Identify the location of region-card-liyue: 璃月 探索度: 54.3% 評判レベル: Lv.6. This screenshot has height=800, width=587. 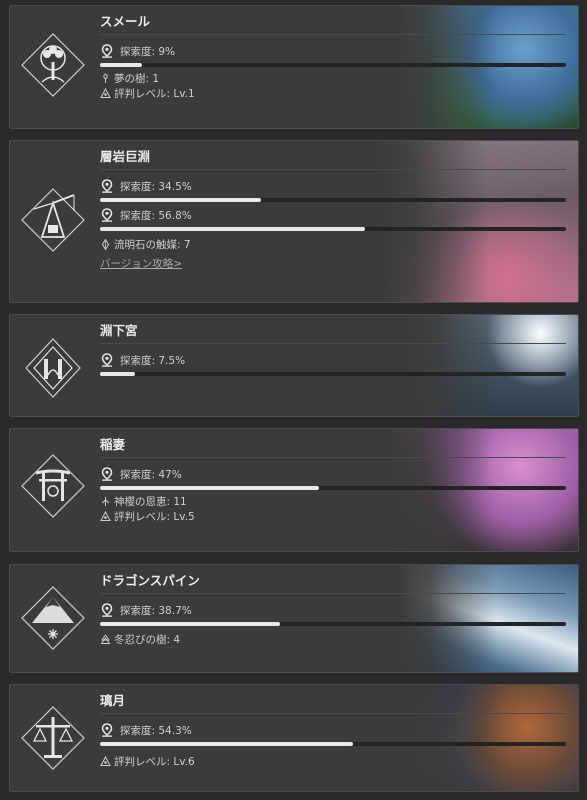
(294, 738).